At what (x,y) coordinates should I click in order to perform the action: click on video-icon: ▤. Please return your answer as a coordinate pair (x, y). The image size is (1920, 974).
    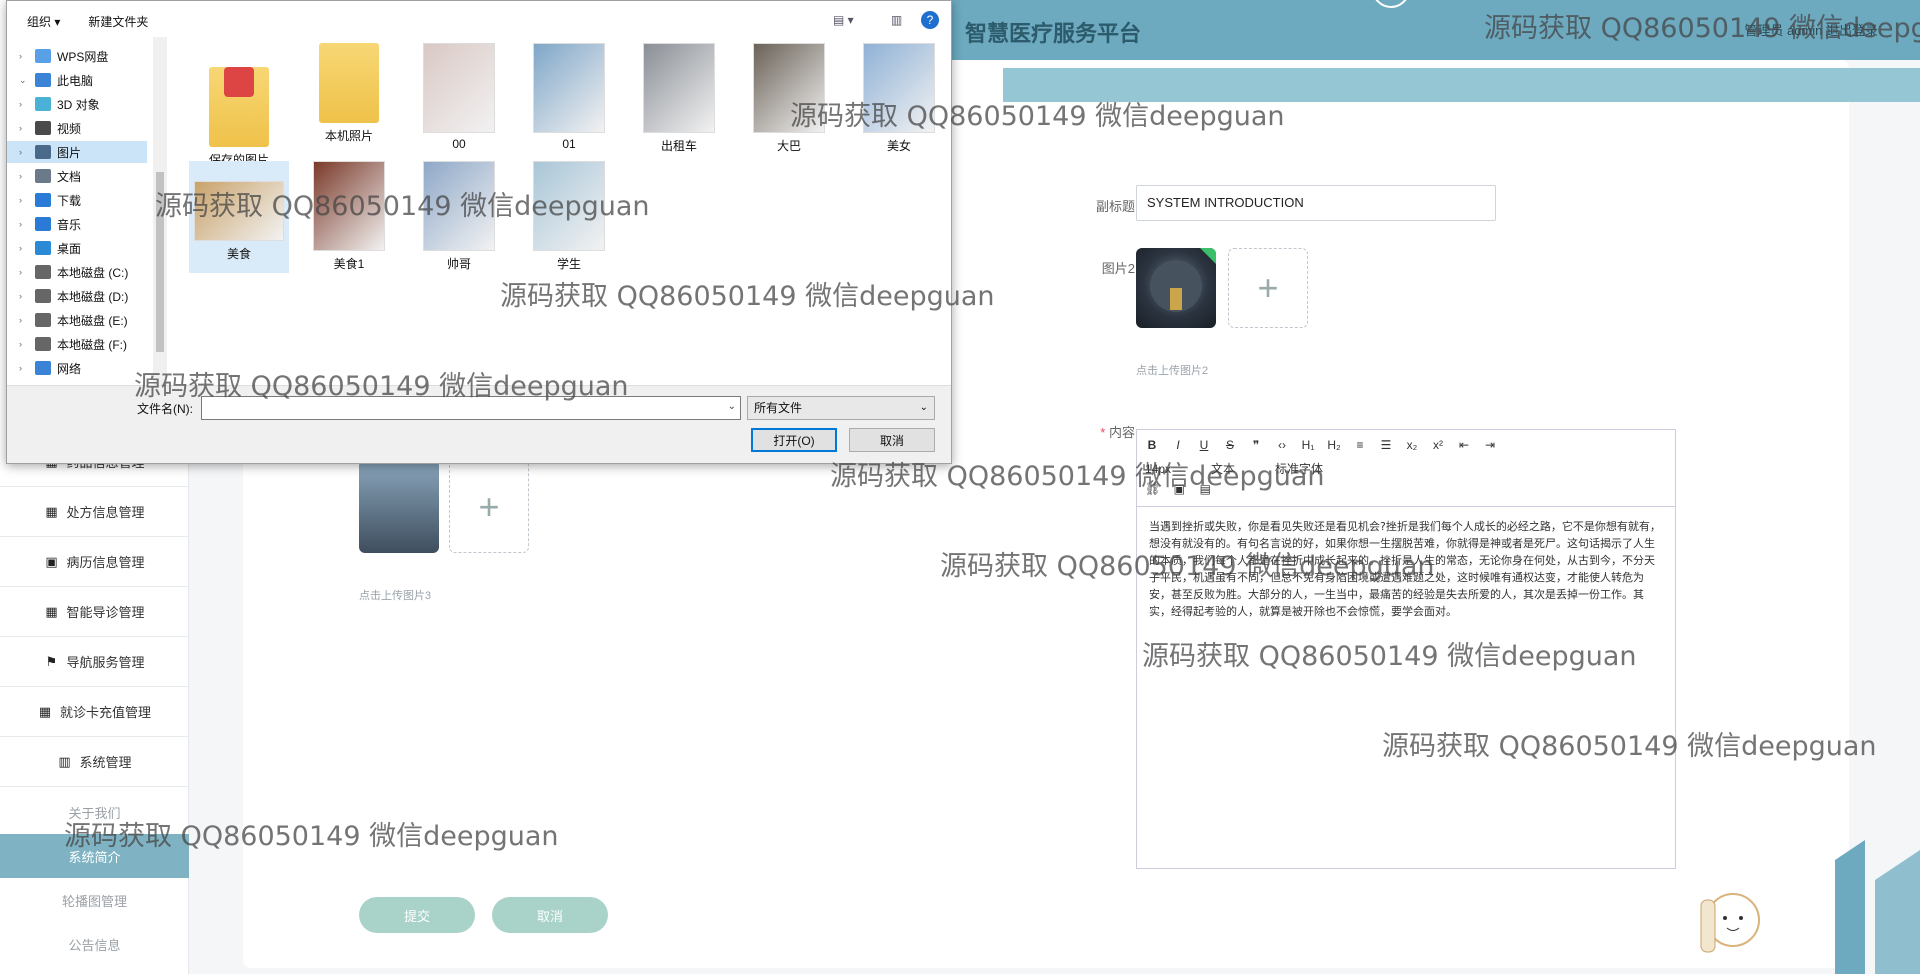
    Looking at the image, I should click on (1205, 489).